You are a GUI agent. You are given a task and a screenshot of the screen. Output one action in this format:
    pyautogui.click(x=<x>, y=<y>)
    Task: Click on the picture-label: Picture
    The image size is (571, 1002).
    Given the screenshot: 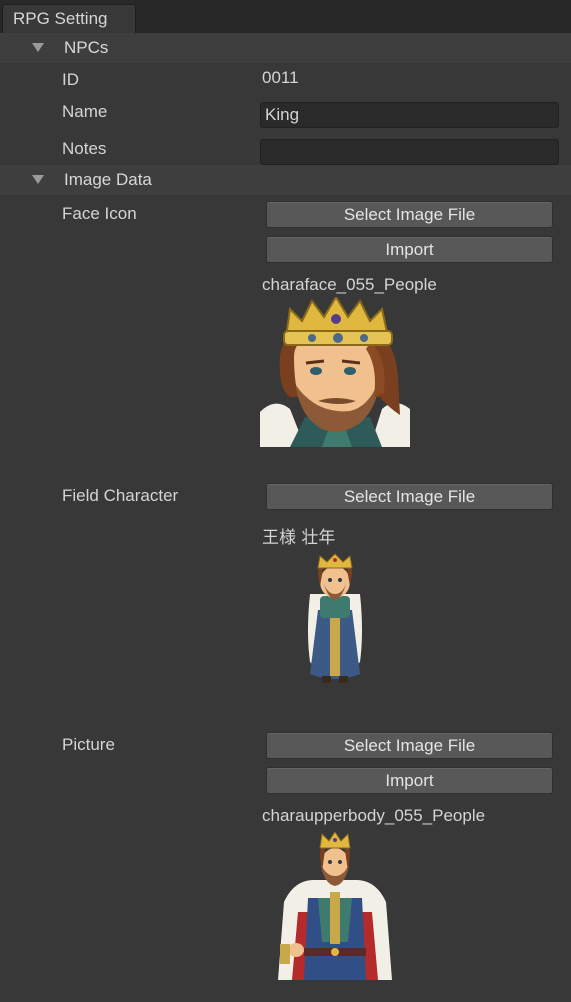 What is the action you would take?
    pyautogui.click(x=88, y=744)
    